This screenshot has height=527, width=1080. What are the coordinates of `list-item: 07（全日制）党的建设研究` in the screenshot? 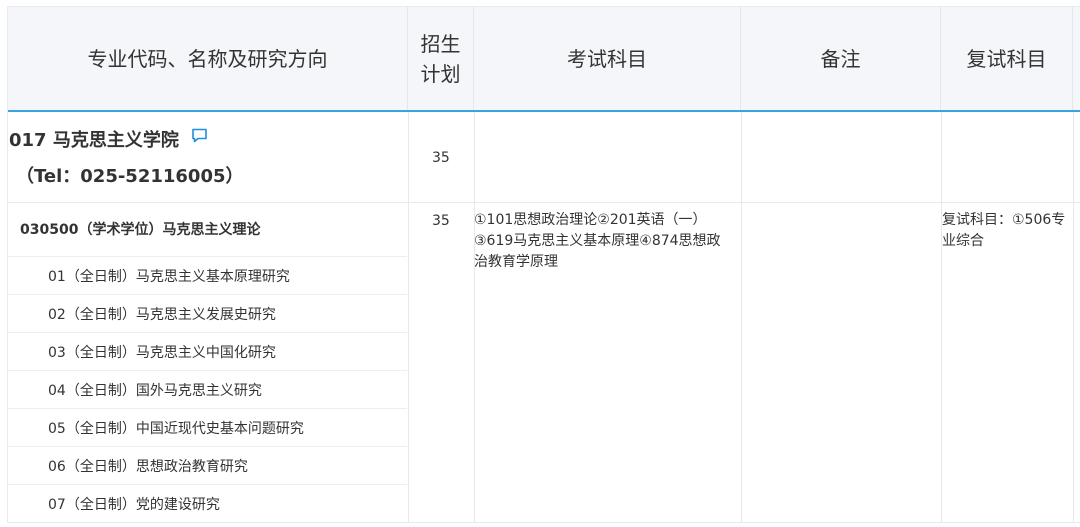 It's located at (207, 502).